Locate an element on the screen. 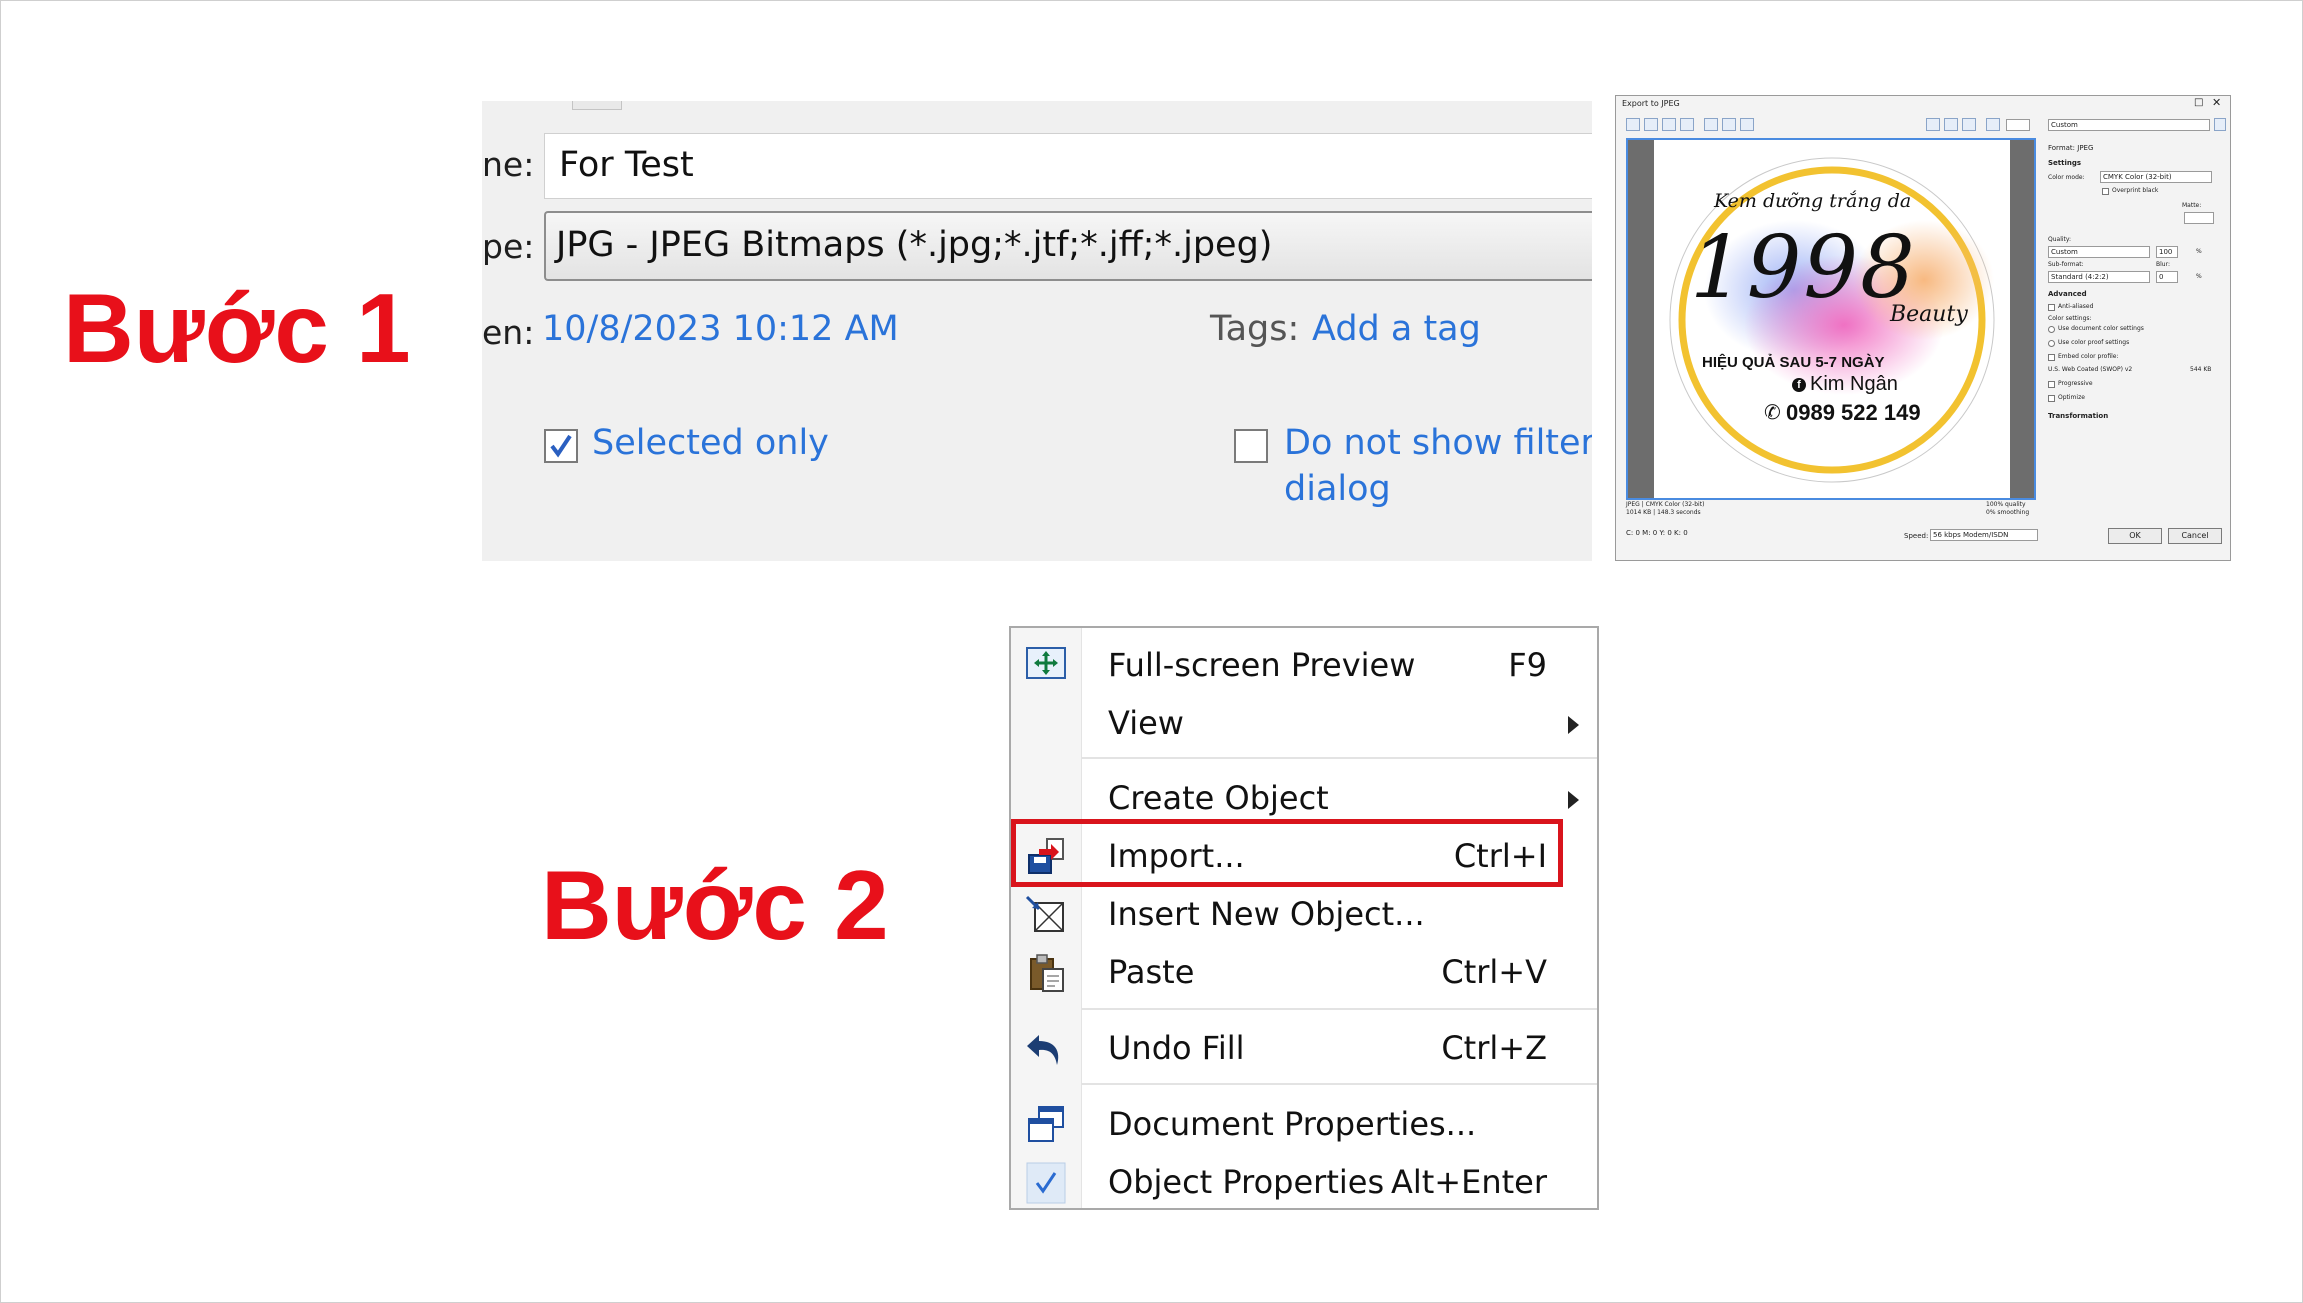 This screenshot has height=1303, width=2303. overprint-black-checkbox is located at coordinates (2105, 191).